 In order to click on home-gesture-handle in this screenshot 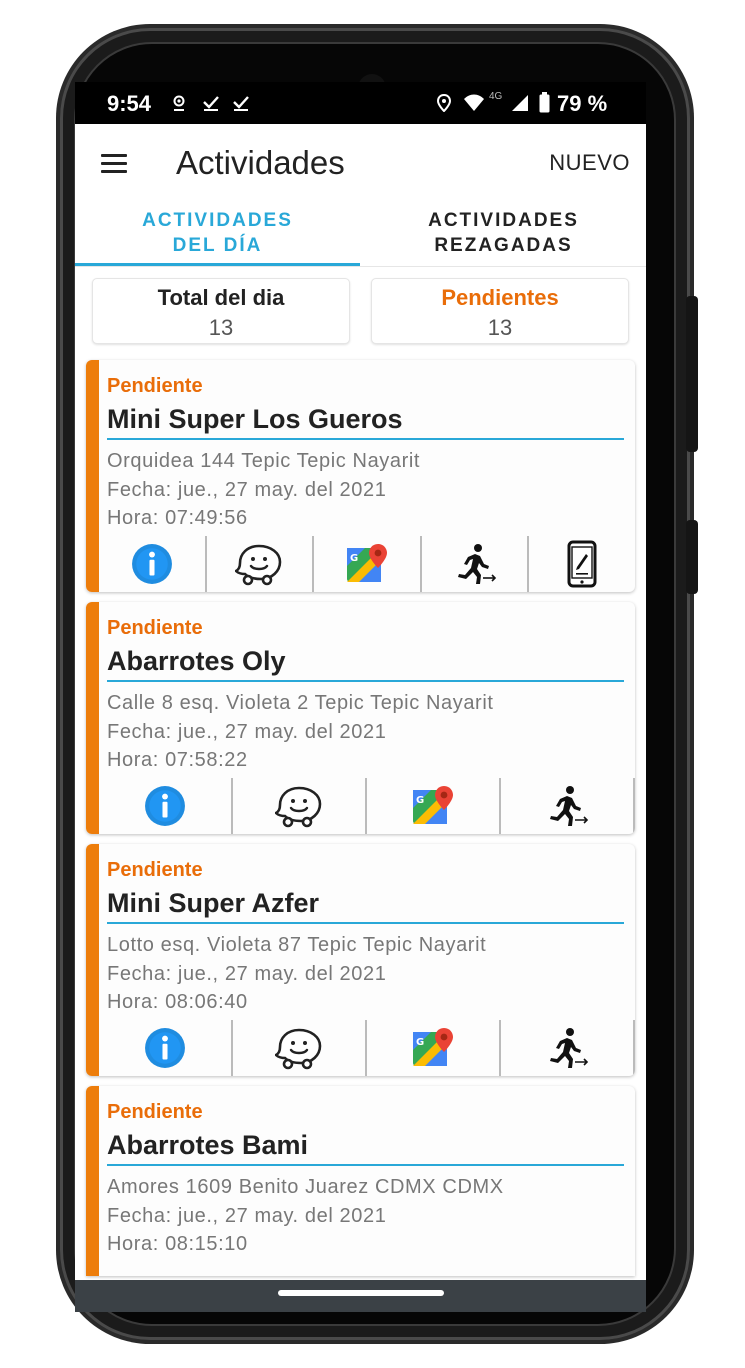, I will do `click(361, 1293)`.